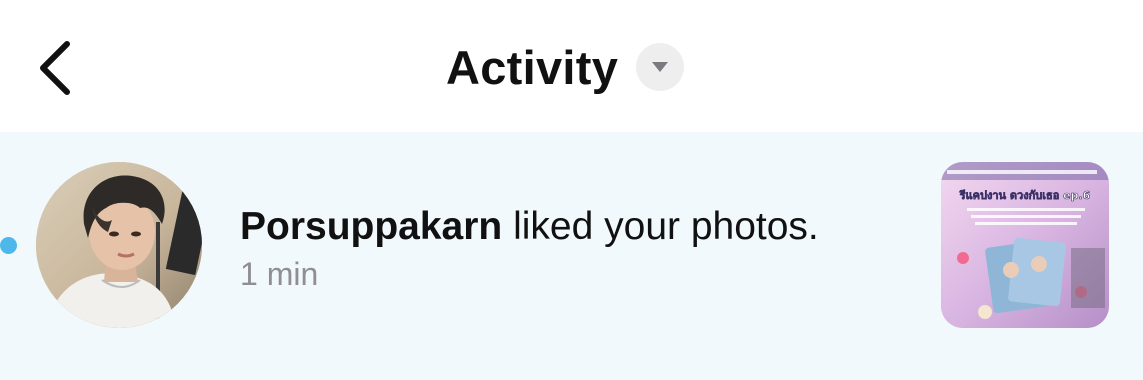 The width and height of the screenshot is (1143, 380). I want to click on notification-action: liked your photos., so click(666, 226).